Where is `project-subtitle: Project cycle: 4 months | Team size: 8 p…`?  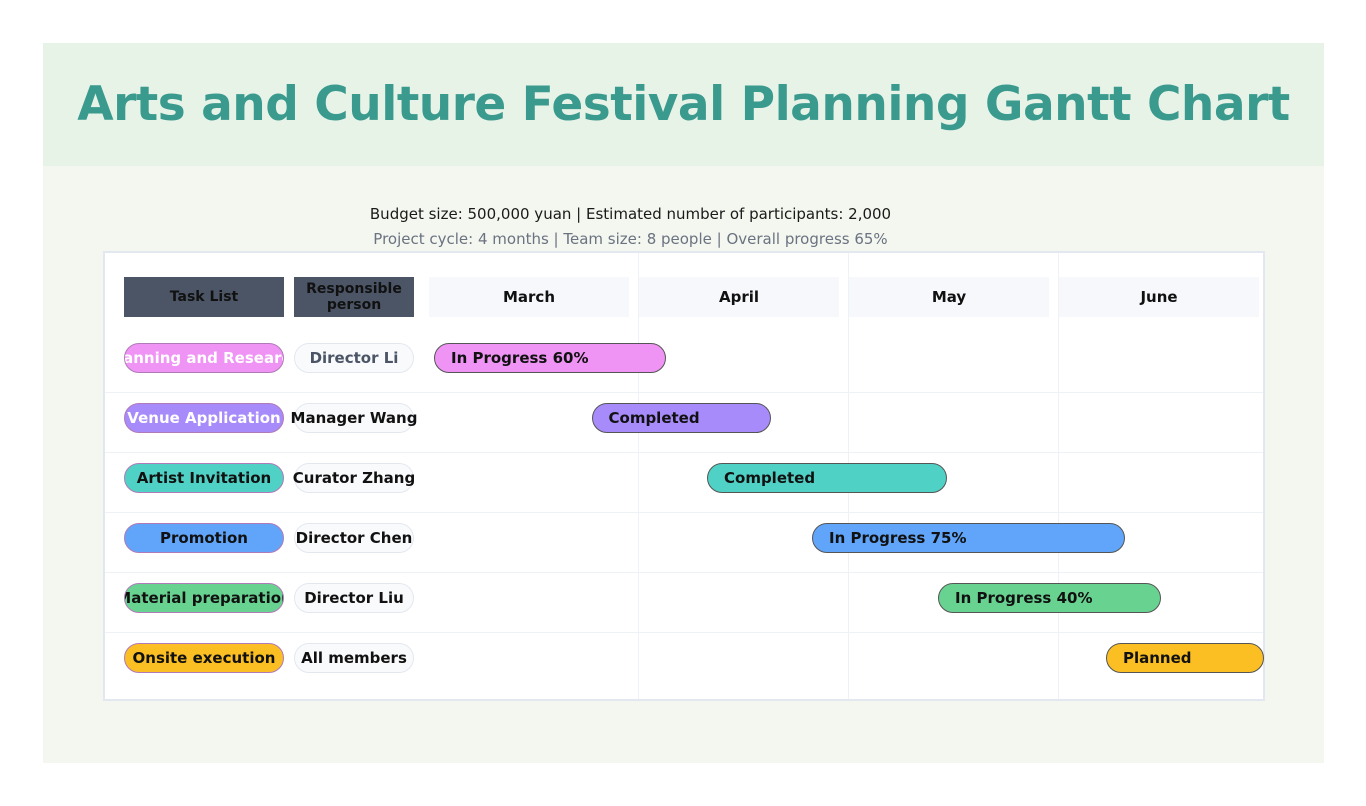
project-subtitle: Project cycle: 4 months | Team size: 8 p… is located at coordinates (630, 239).